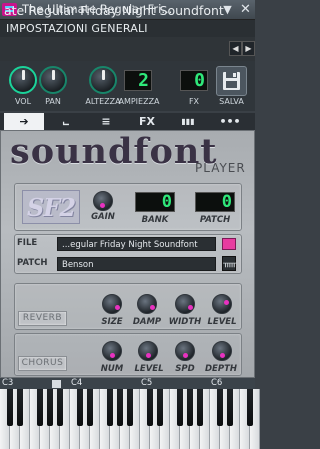 This screenshot has height=449, width=320. What do you see at coordinates (24, 121) in the screenshot?
I see `tab-instrument: ➔` at bounding box center [24, 121].